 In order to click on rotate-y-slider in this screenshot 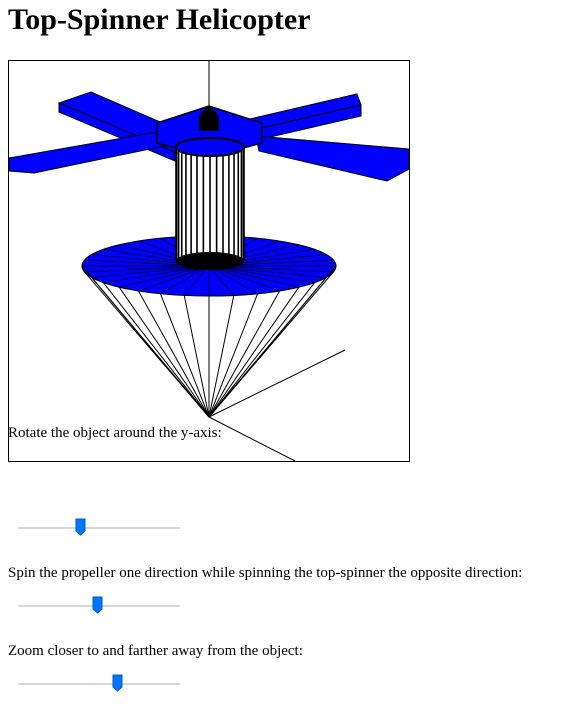, I will do `click(99, 528)`.